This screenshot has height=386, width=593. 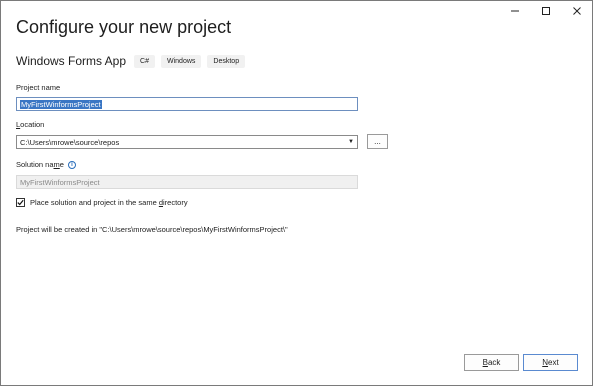 I want to click on close-button, so click(x=576, y=11).